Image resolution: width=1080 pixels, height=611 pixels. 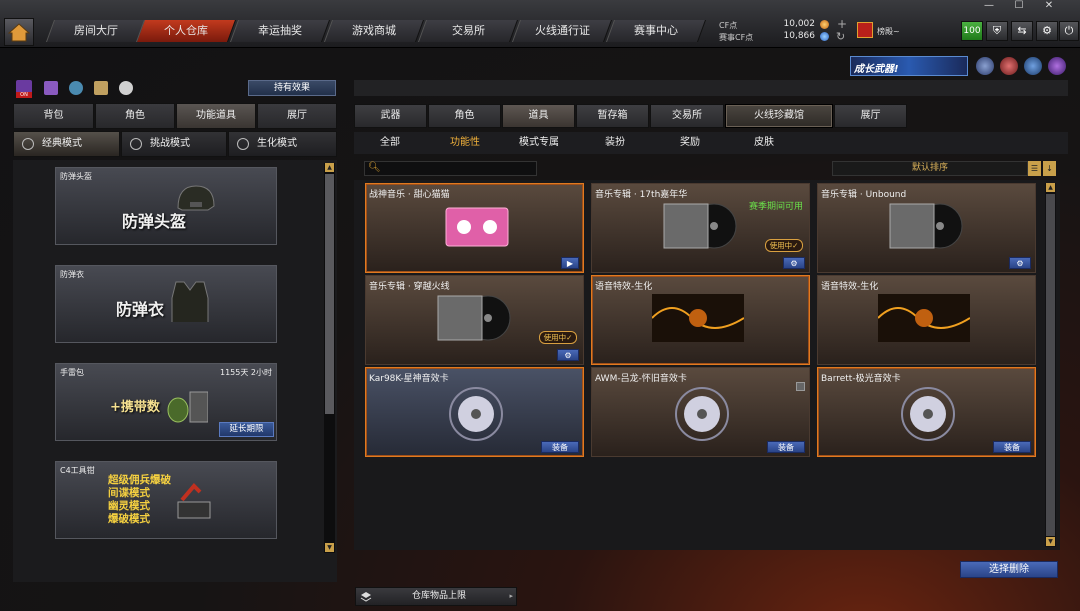 I want to click on c4-tool-card: C4工具钳 超级佣兵爆破 间谍模式 幽灵模式 爆破模式, so click(x=166, y=500).